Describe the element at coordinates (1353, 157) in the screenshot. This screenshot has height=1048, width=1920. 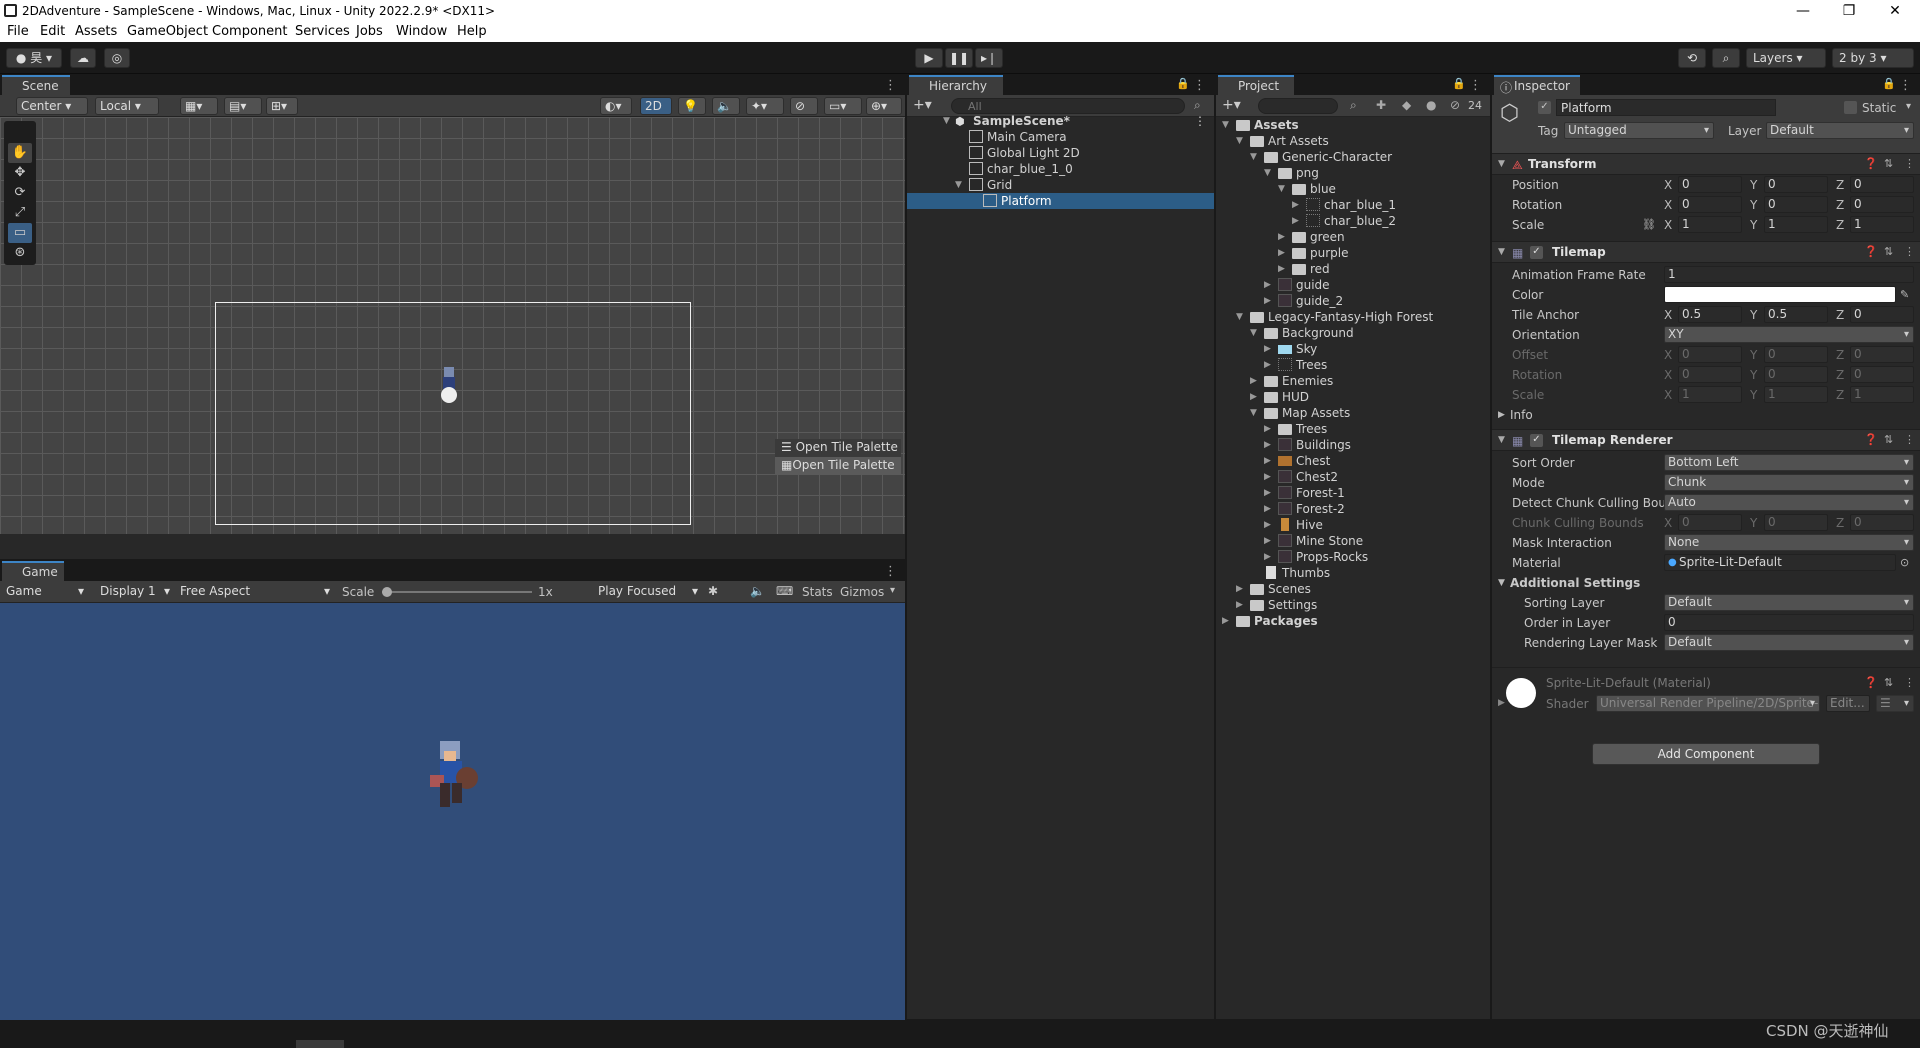
I see `project-tree-item: ▼ Generic-Character` at that location.